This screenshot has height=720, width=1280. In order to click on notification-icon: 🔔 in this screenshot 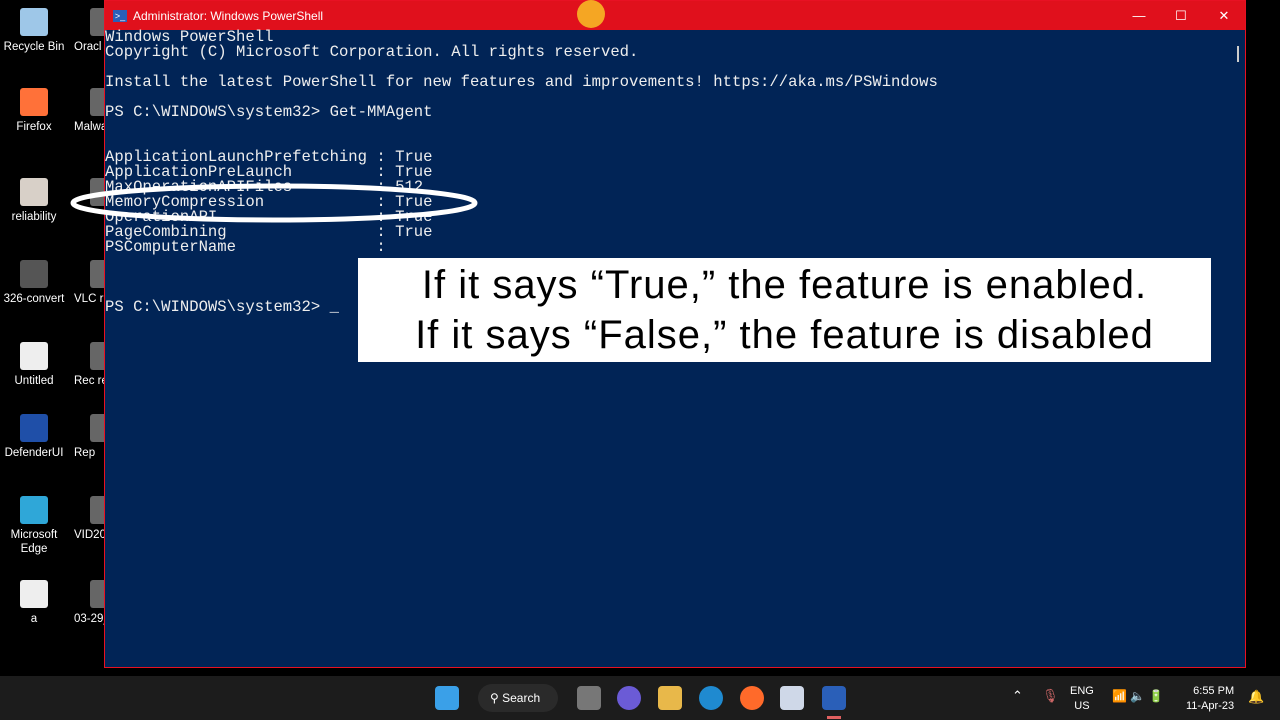, I will do `click(1256, 697)`.